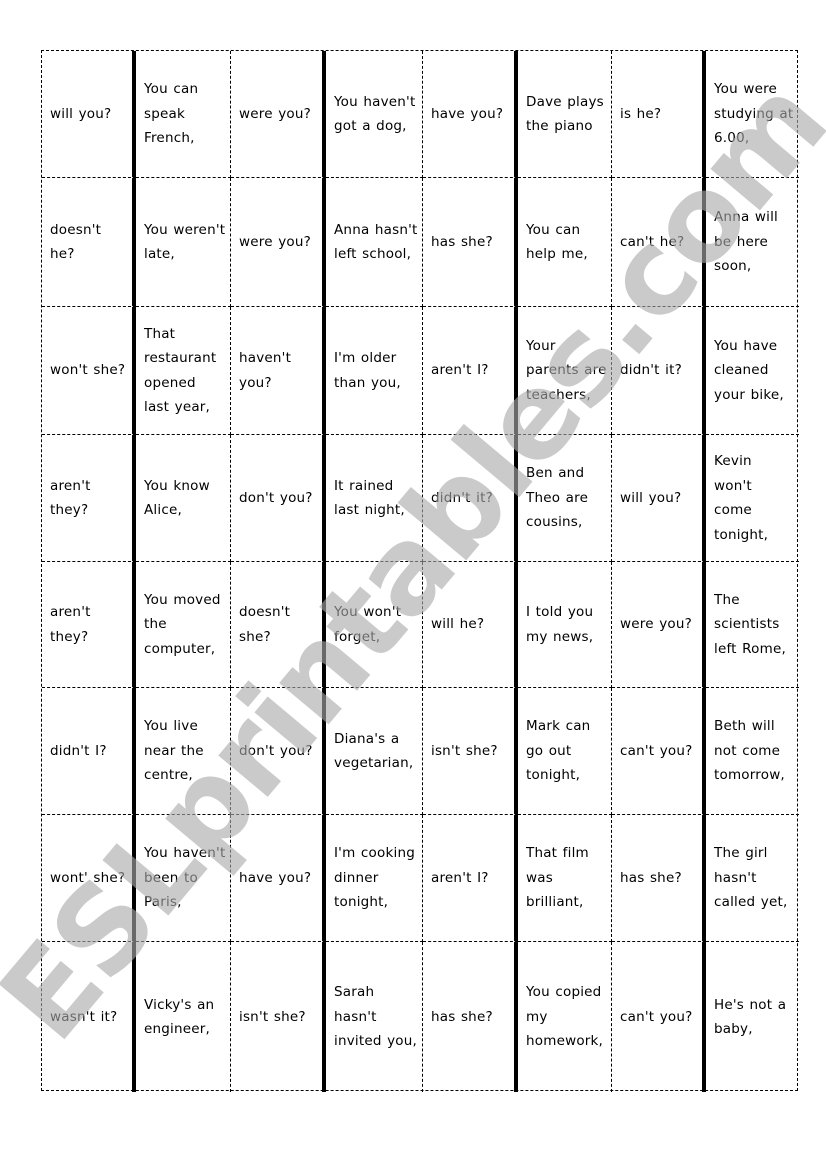 The width and height of the screenshot is (826, 1169). I want to click on statement-cell: Beth will not come tomorrow,, so click(752, 751).